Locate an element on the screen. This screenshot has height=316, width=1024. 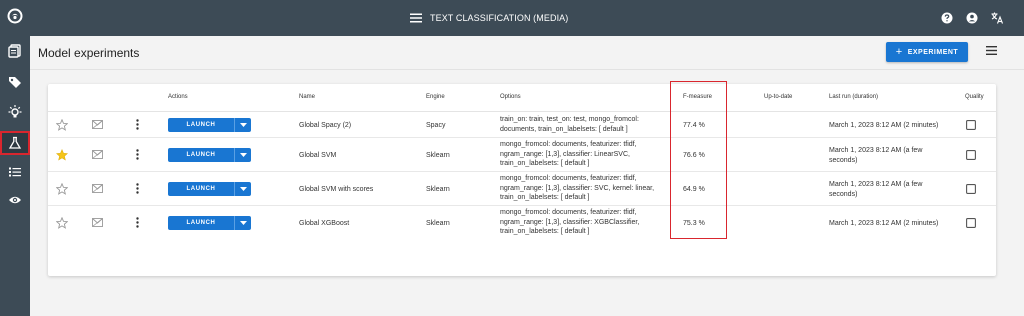
model-name: Global SVM is located at coordinates (318, 155).